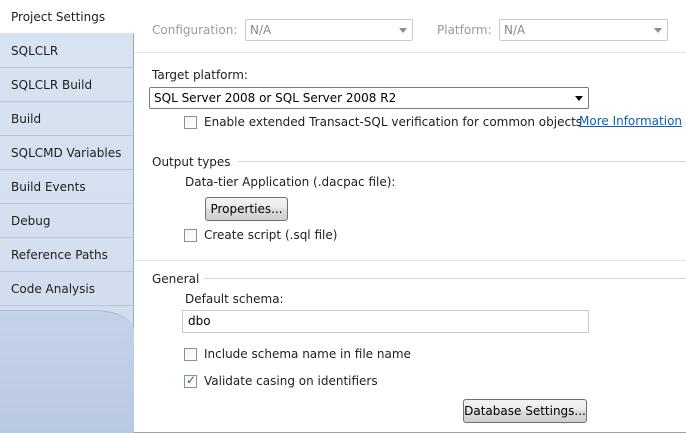  What do you see at coordinates (385, 321) in the screenshot?
I see `default-schema-input: dbo` at bounding box center [385, 321].